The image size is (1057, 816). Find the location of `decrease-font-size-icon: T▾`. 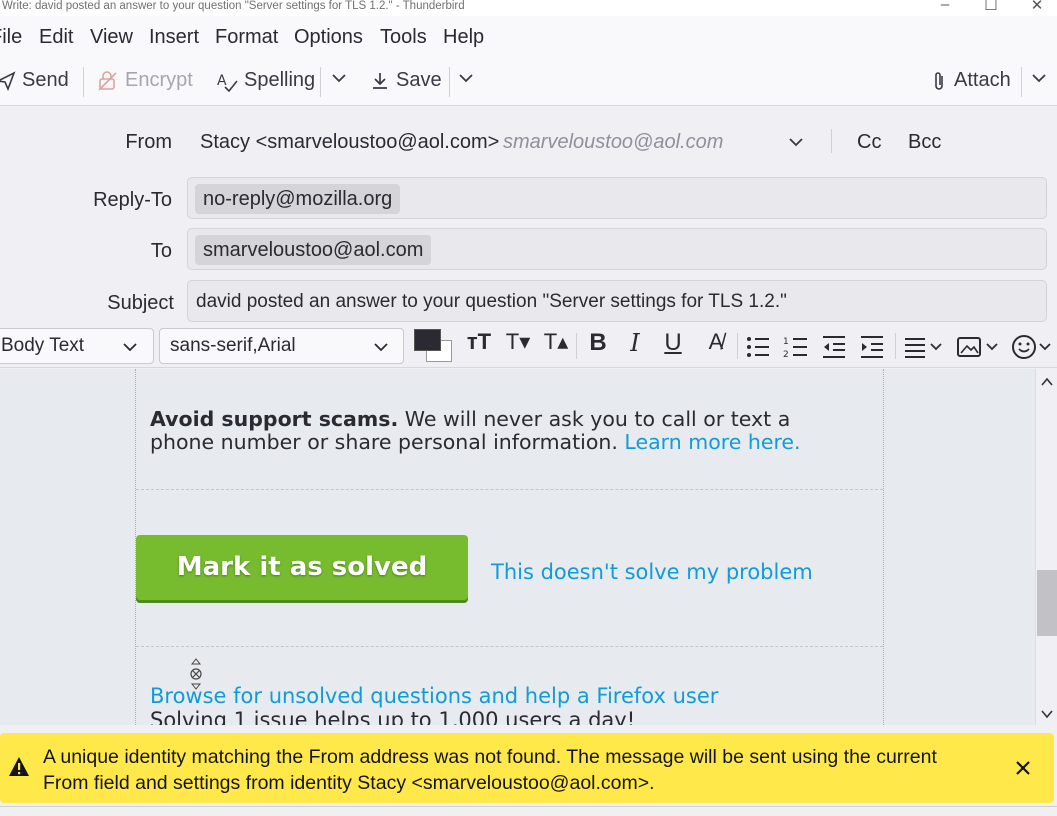

decrease-font-size-icon: T▾ is located at coordinates (518, 342).